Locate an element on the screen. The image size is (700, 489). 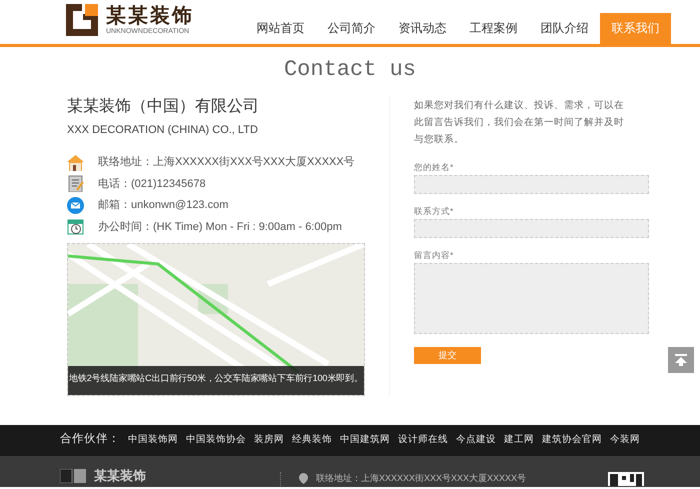
envelope-icon is located at coordinates (75, 205).